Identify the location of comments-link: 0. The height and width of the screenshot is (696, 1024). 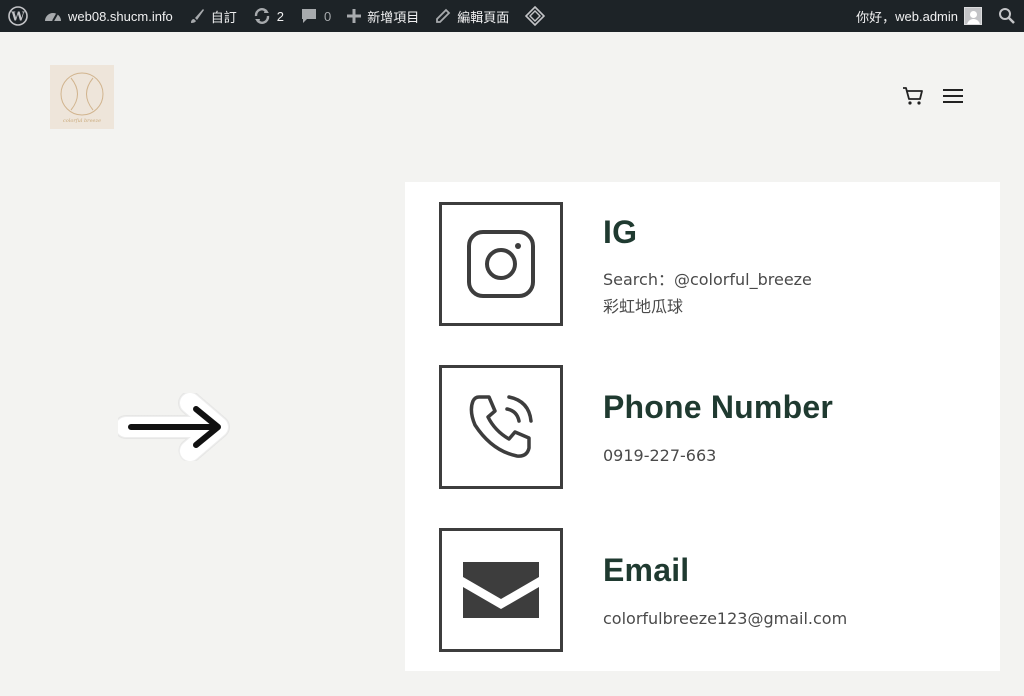
(315, 16).